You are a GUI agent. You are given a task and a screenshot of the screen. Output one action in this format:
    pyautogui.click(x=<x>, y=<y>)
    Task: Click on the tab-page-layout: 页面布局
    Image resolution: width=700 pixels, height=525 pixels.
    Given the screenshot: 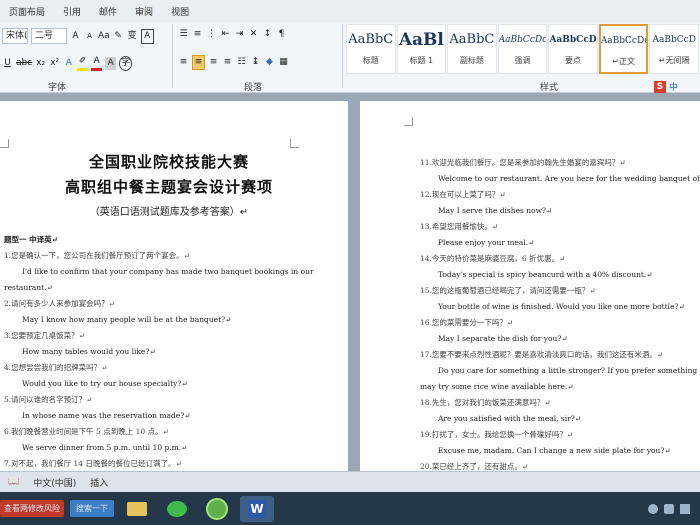 What is the action you would take?
    pyautogui.click(x=27, y=11)
    